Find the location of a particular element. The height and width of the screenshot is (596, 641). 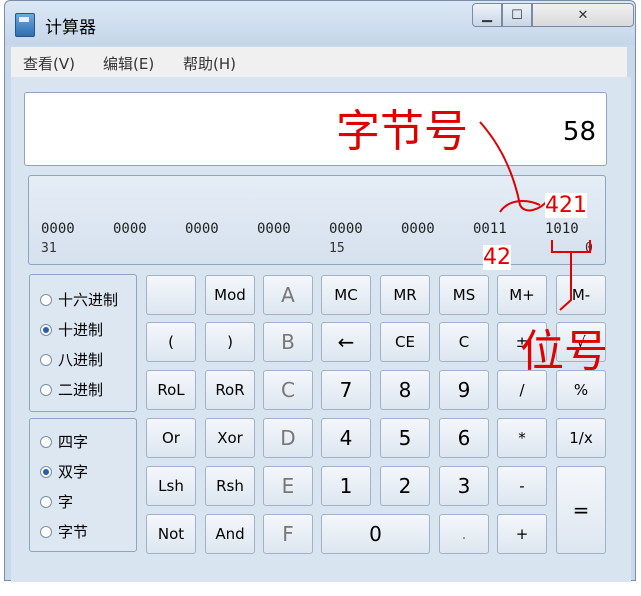

annotation-bracket is located at coordinates (571, 246).